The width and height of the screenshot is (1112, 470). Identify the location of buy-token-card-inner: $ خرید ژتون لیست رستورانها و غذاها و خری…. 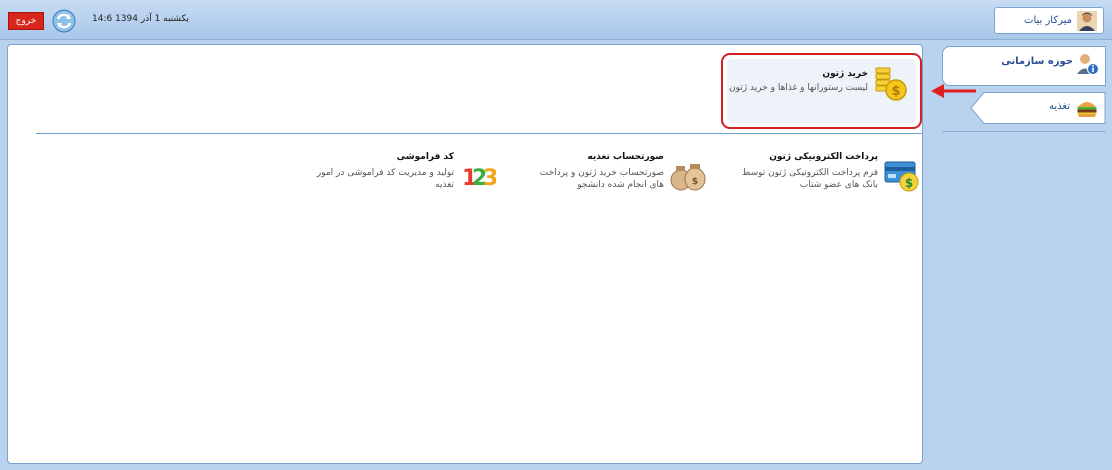
(821, 91).